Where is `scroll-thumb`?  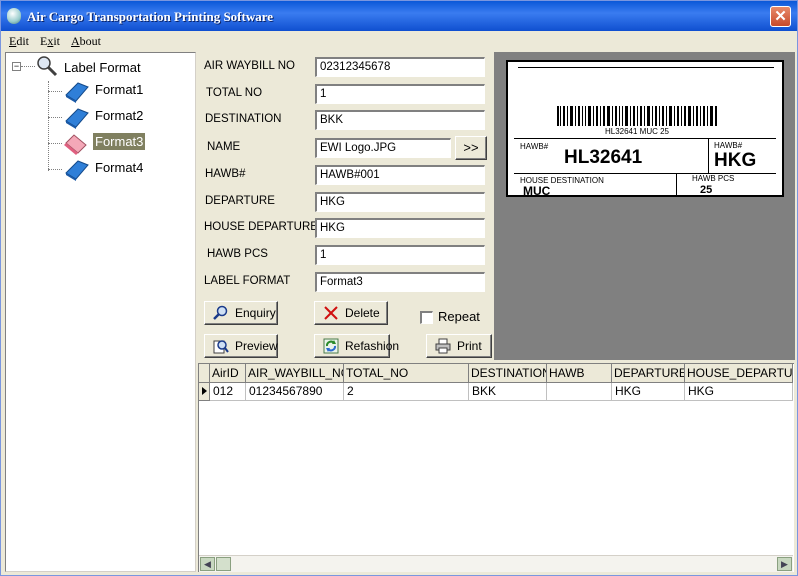 scroll-thumb is located at coordinates (223, 564).